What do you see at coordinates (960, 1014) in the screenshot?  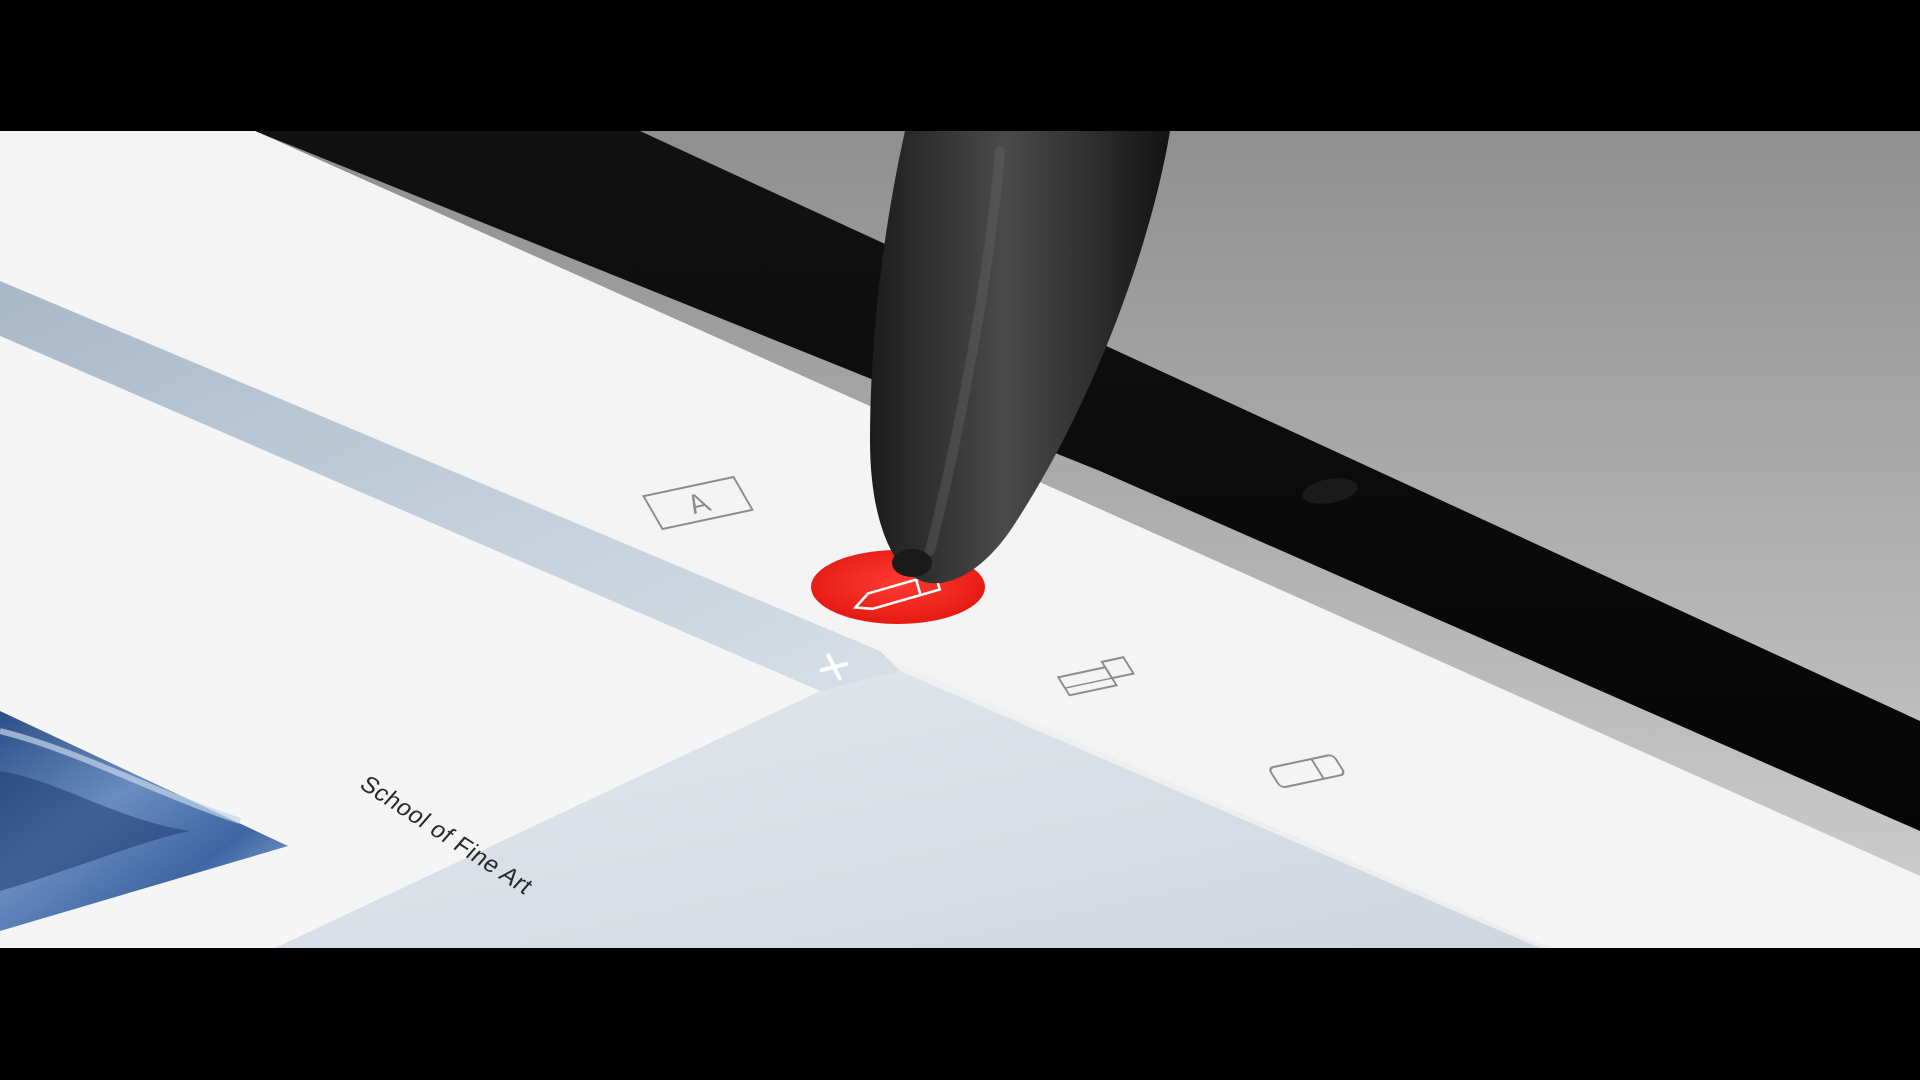 I see `letterbox-bottom` at bounding box center [960, 1014].